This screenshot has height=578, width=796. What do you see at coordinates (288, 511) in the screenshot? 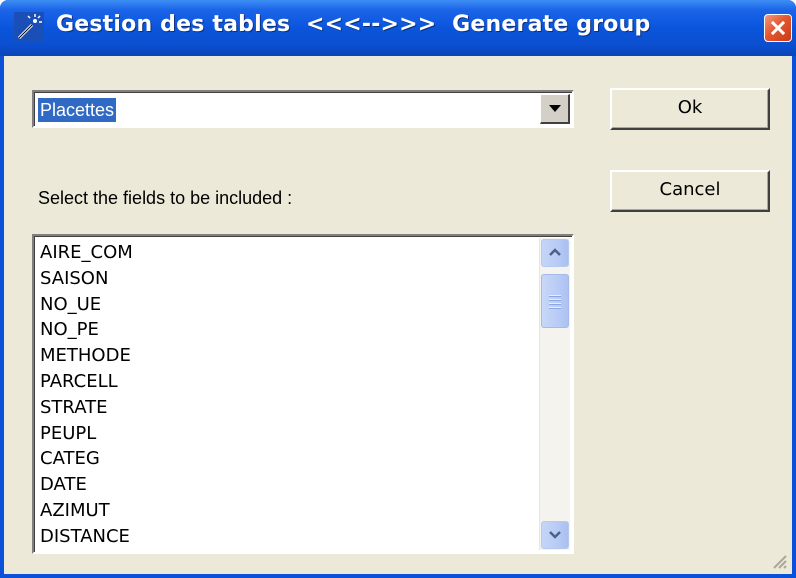
I see `list-item: AZIMUT` at bounding box center [288, 511].